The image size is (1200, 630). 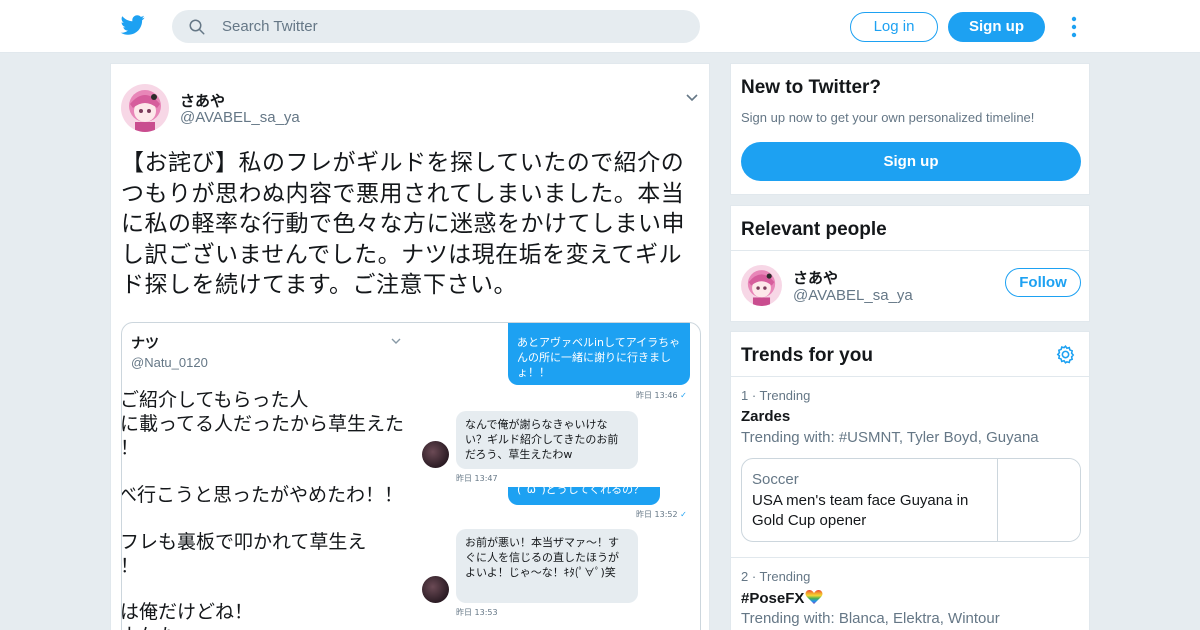 What do you see at coordinates (870, 618) in the screenshot?
I see `trend-related: Trending with: Blanca, Elektra, Wintour` at bounding box center [870, 618].